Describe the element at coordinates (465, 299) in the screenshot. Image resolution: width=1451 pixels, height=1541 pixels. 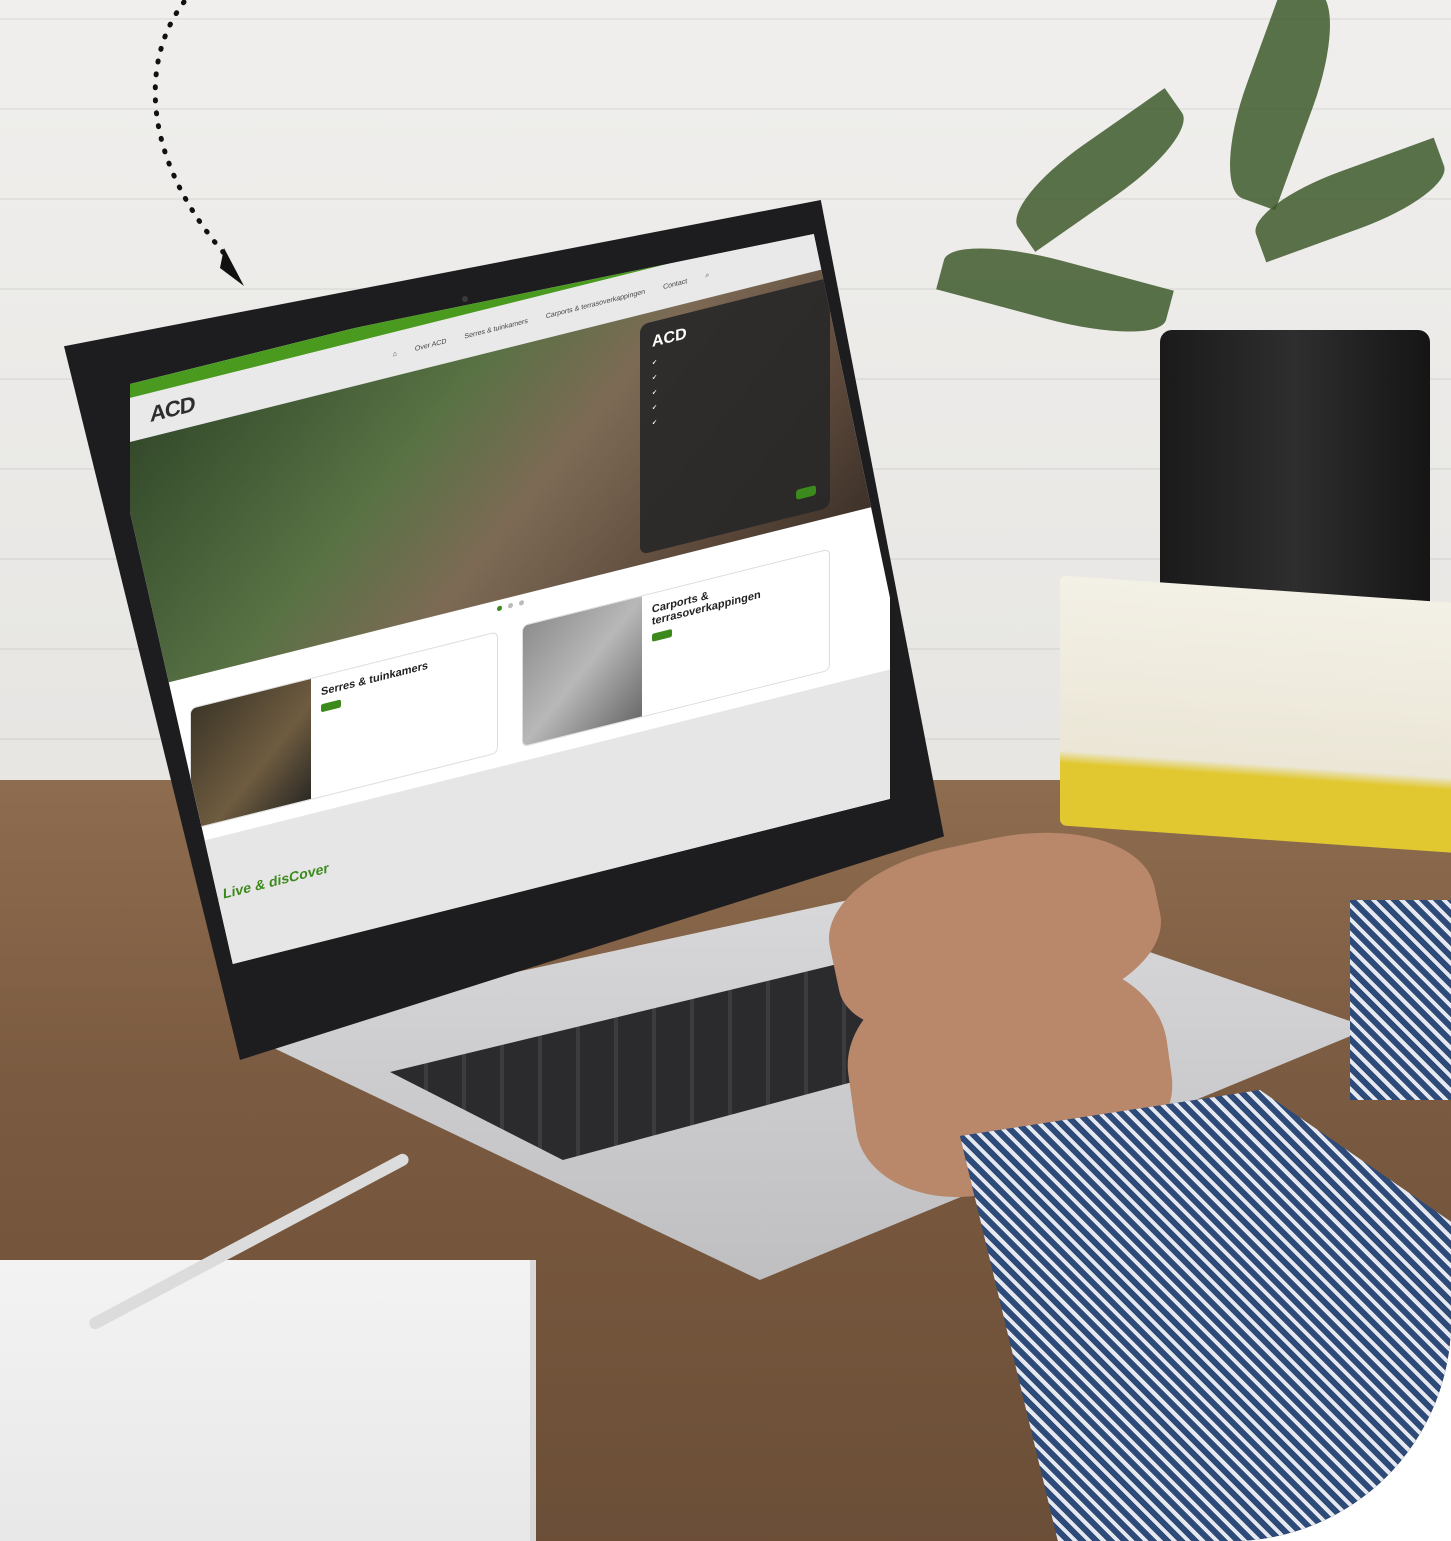
I see `webcam` at that location.